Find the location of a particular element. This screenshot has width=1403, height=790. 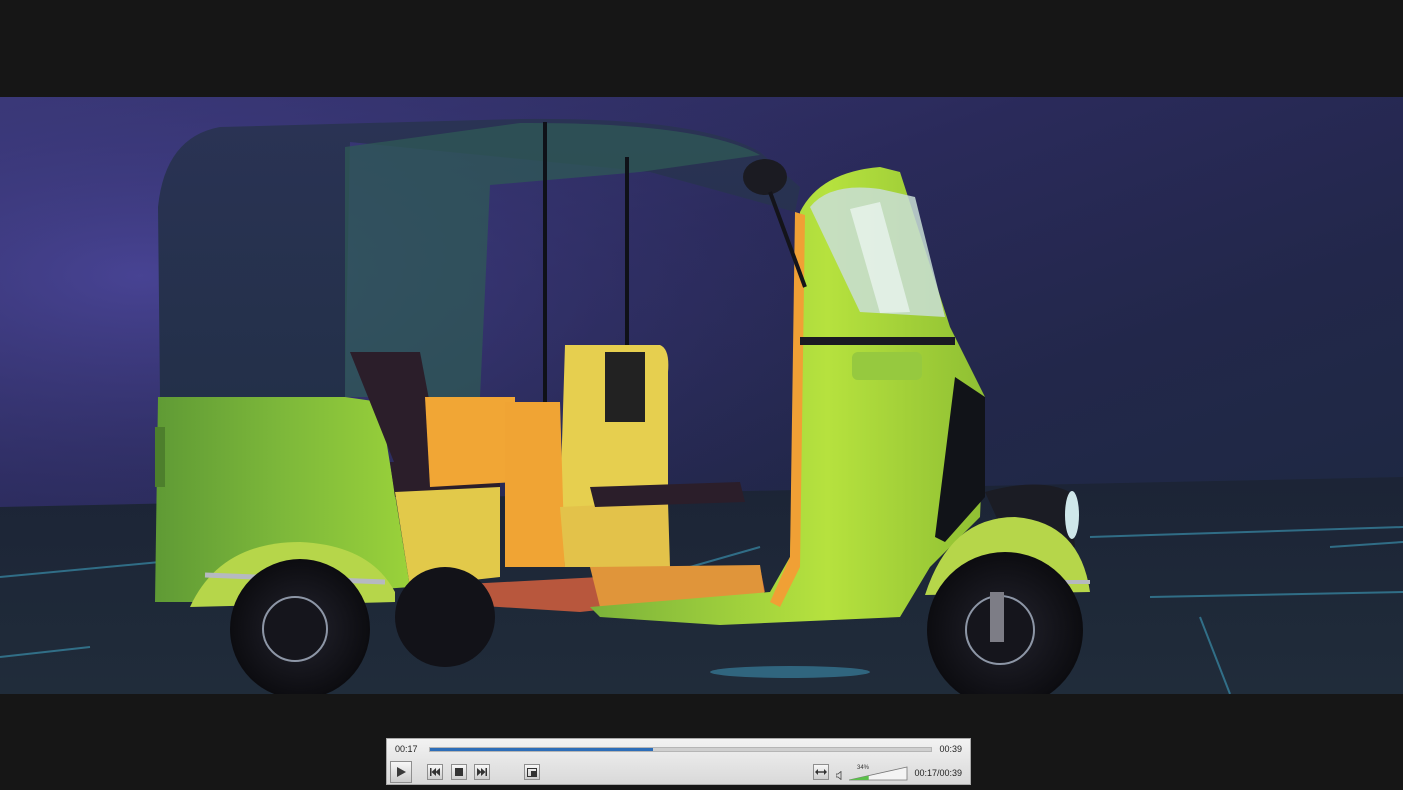

aspect-ratio-icon is located at coordinates (821, 772).